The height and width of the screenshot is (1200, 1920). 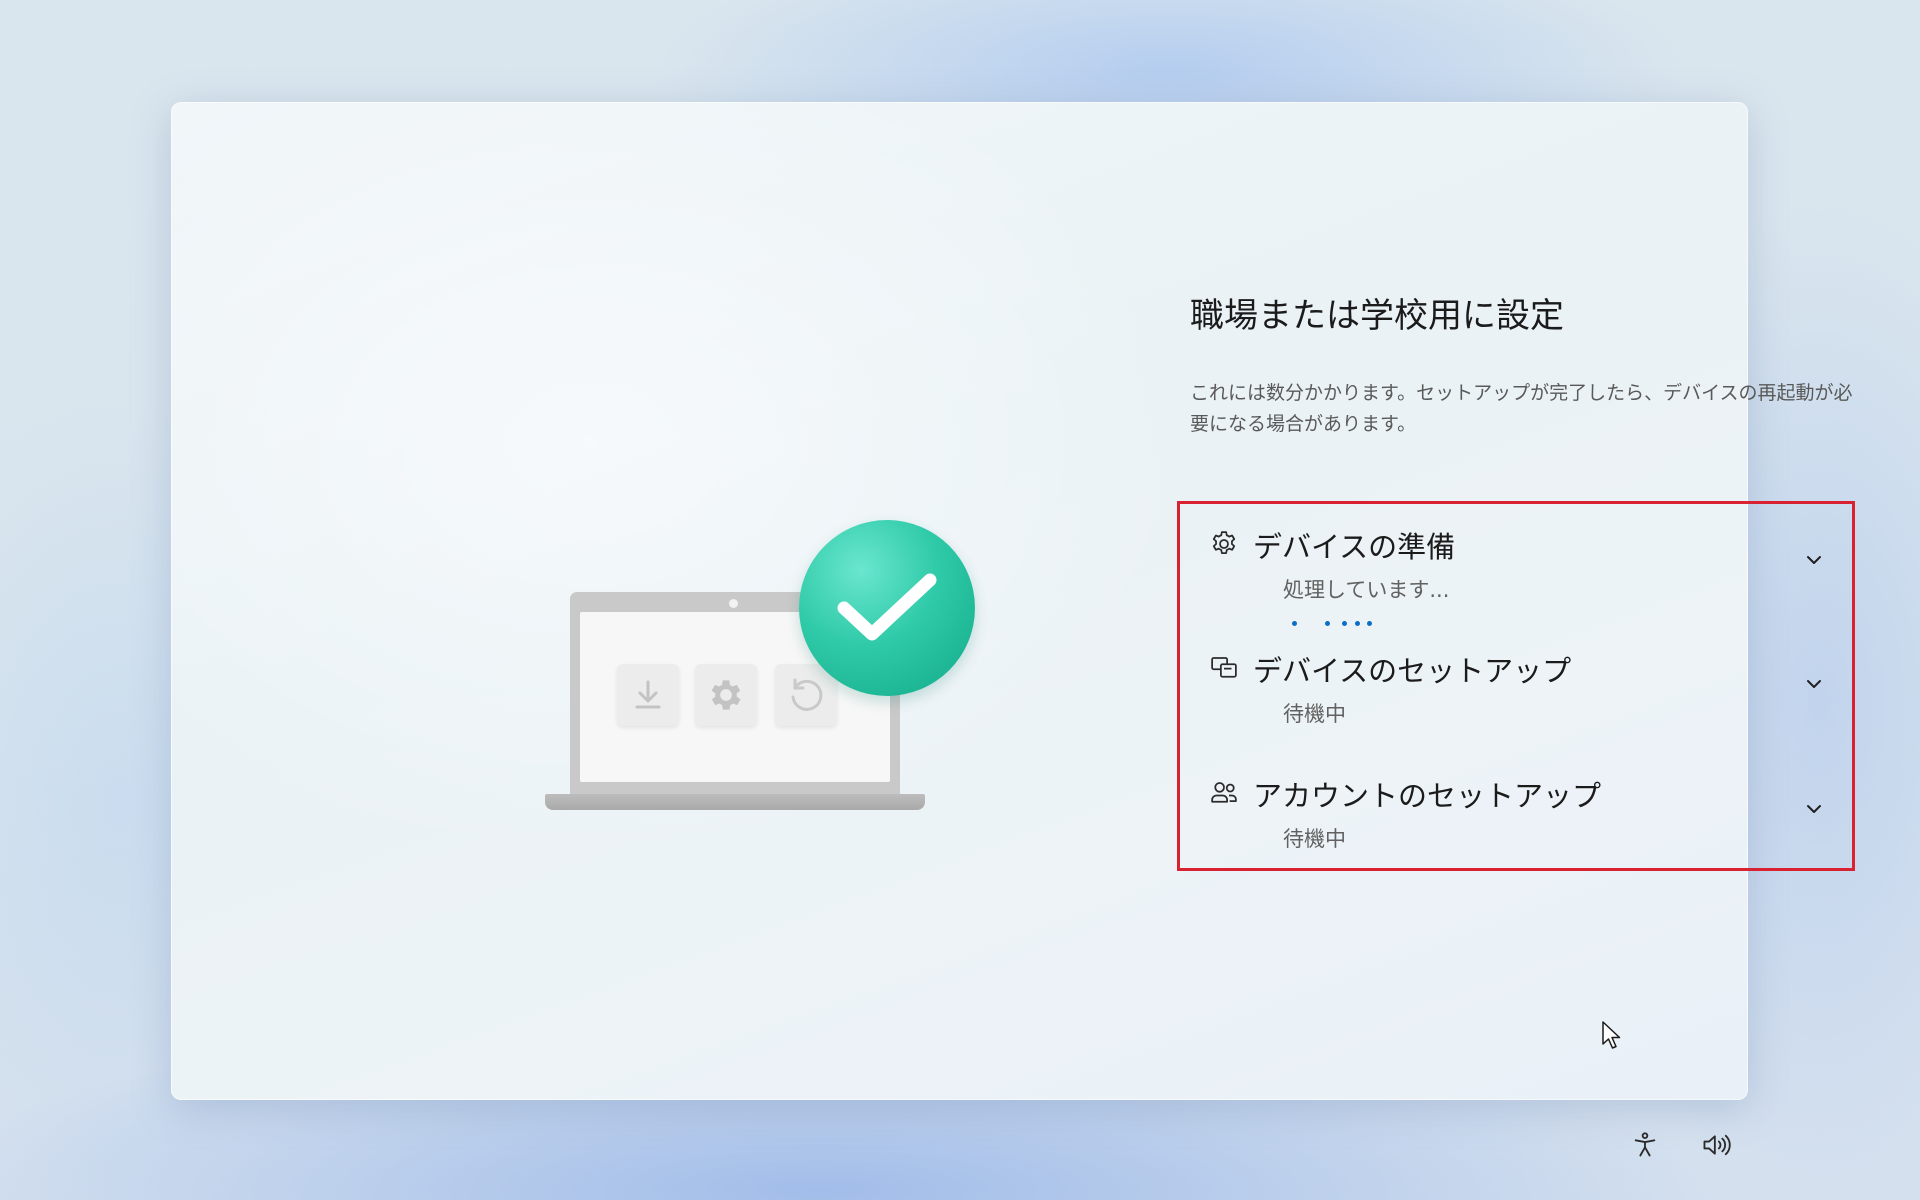 What do you see at coordinates (1645, 1145) in the screenshot?
I see `accessibility-icon` at bounding box center [1645, 1145].